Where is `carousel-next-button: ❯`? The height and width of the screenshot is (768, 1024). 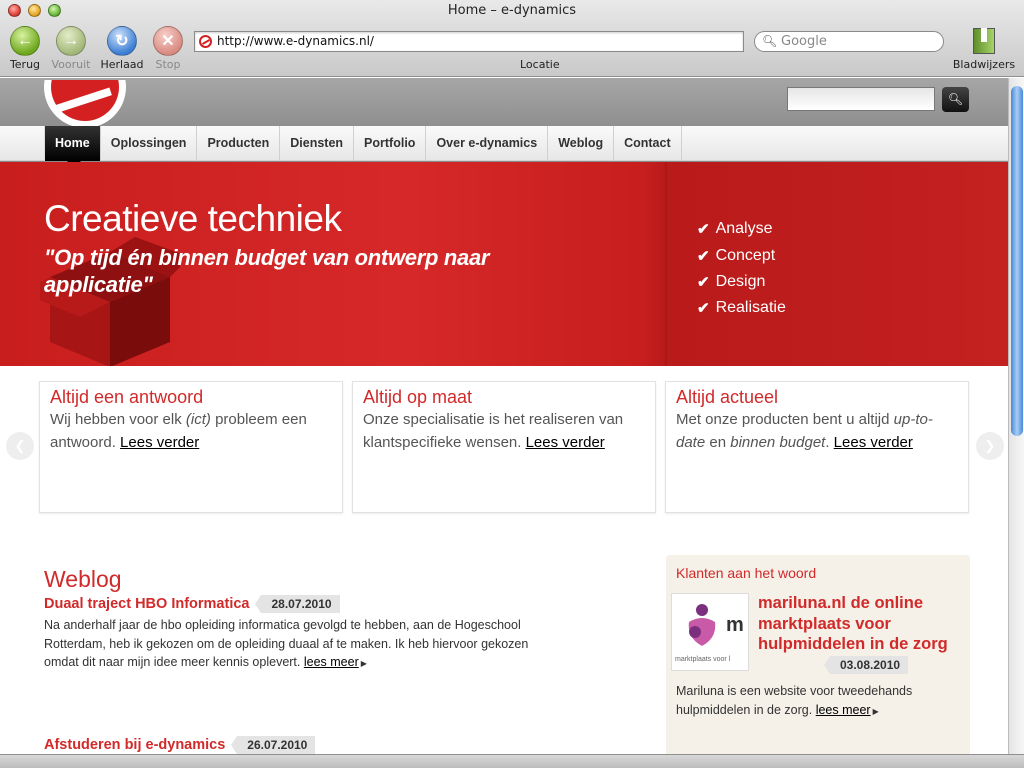 carousel-next-button: ❯ is located at coordinates (990, 446).